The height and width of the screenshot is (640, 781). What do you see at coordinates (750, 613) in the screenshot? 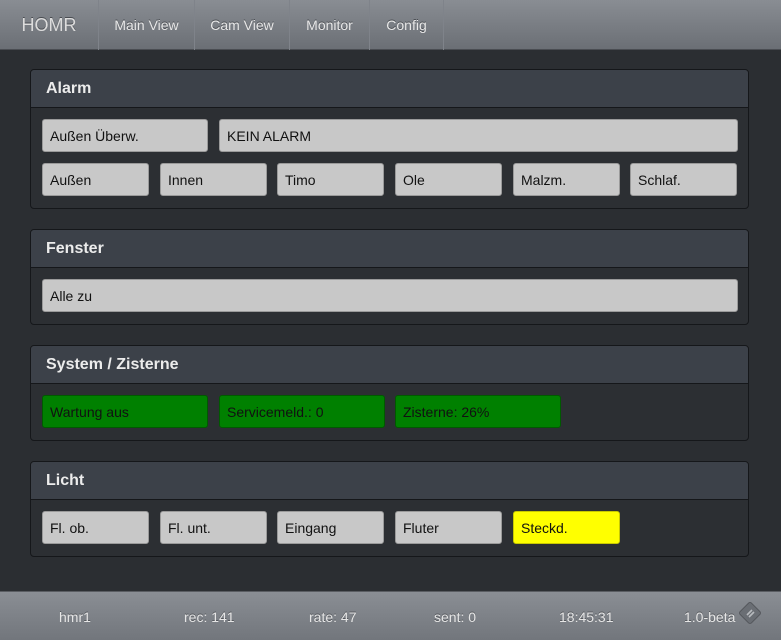
I see `resize-corner-icon` at bounding box center [750, 613].